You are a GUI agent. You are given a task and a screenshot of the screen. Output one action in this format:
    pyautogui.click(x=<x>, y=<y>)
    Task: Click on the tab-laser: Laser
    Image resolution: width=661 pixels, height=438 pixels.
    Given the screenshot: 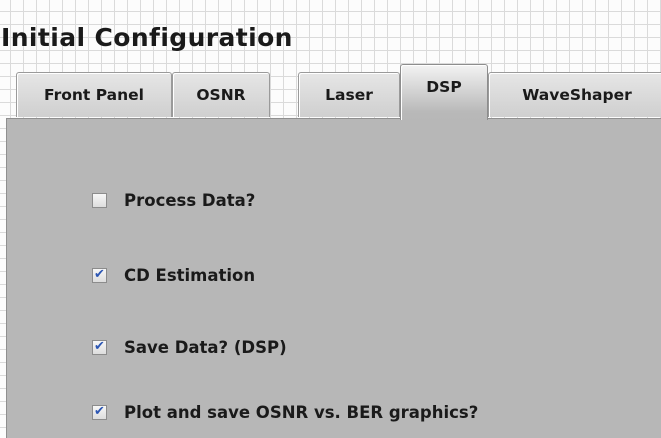 What is the action you would take?
    pyautogui.click(x=349, y=94)
    